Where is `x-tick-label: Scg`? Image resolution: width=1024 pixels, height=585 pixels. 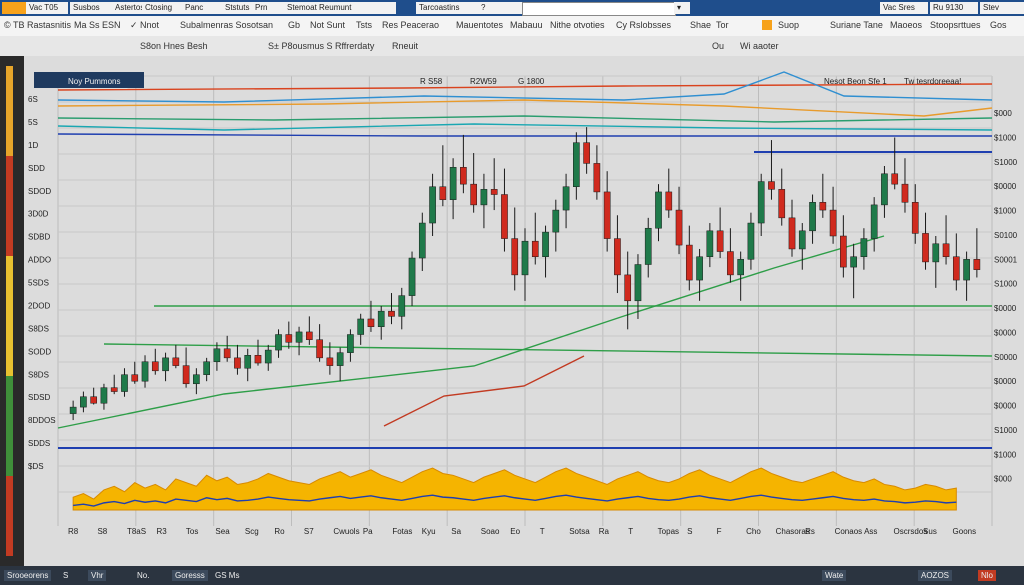 x-tick-label: Scg is located at coordinates (252, 531).